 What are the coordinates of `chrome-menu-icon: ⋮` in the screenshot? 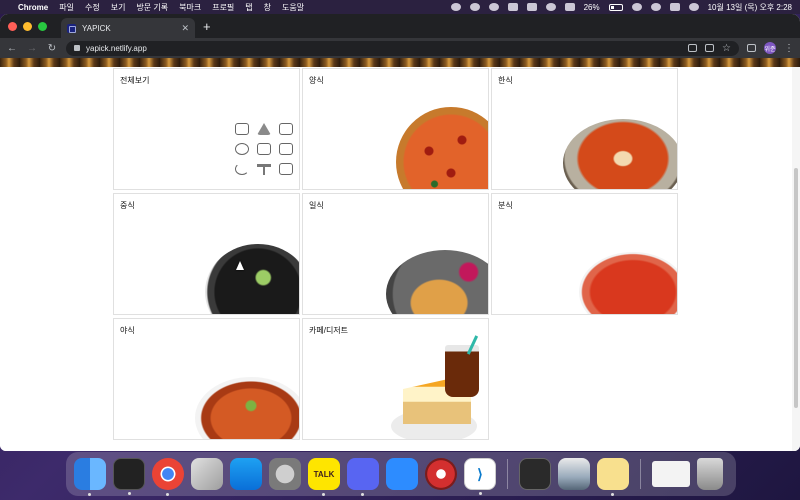 It's located at (789, 48).